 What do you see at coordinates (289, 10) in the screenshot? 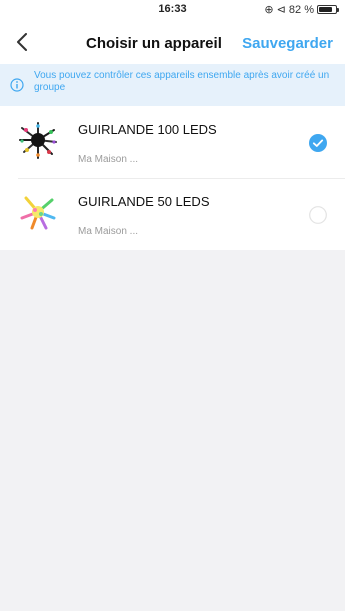
I see `status-indicators-text: ⊕ ⊲ 82 %` at bounding box center [289, 10].